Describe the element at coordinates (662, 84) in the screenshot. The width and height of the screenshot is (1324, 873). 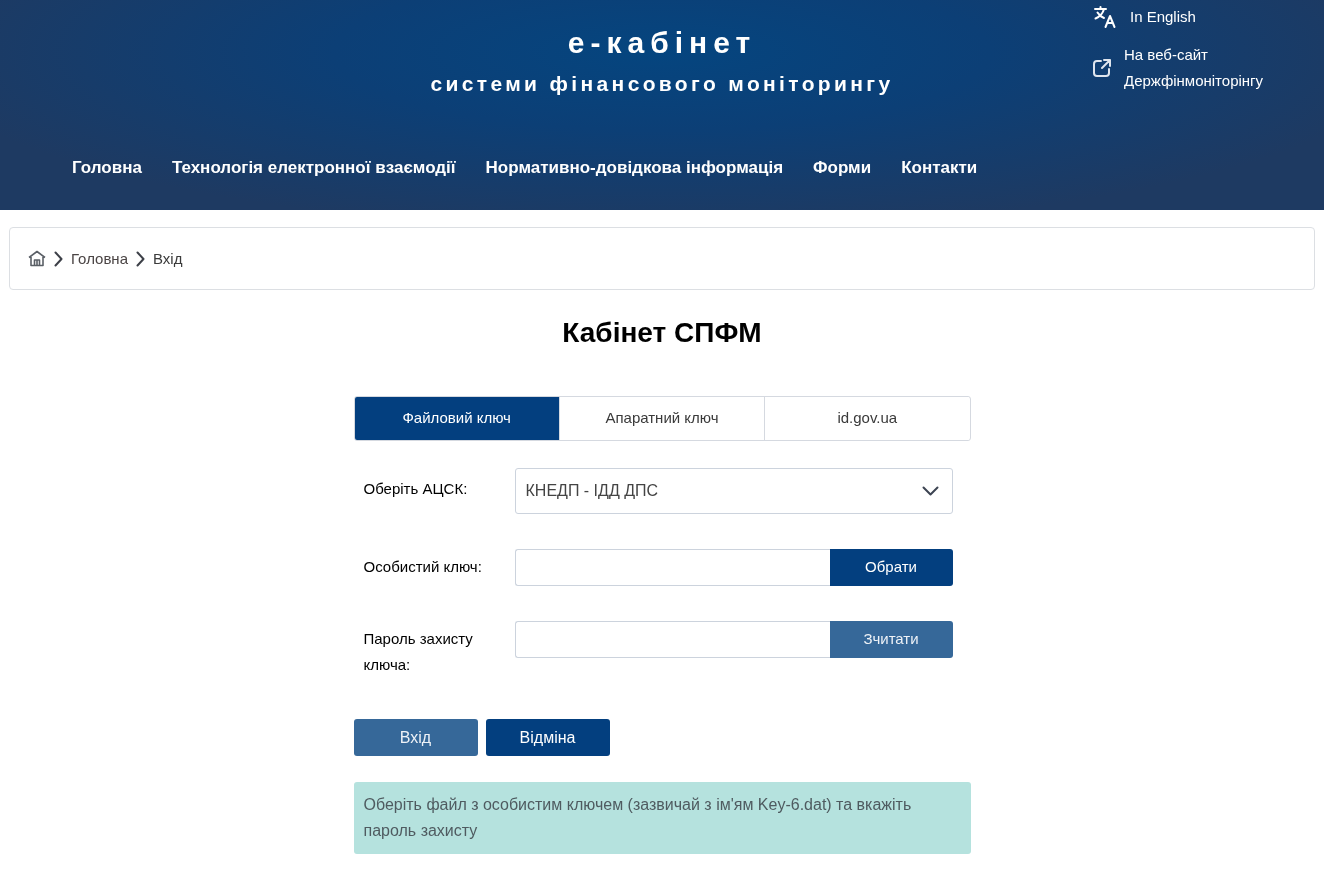
I see `site-subtitle: системи фінансового моніторингу` at that location.